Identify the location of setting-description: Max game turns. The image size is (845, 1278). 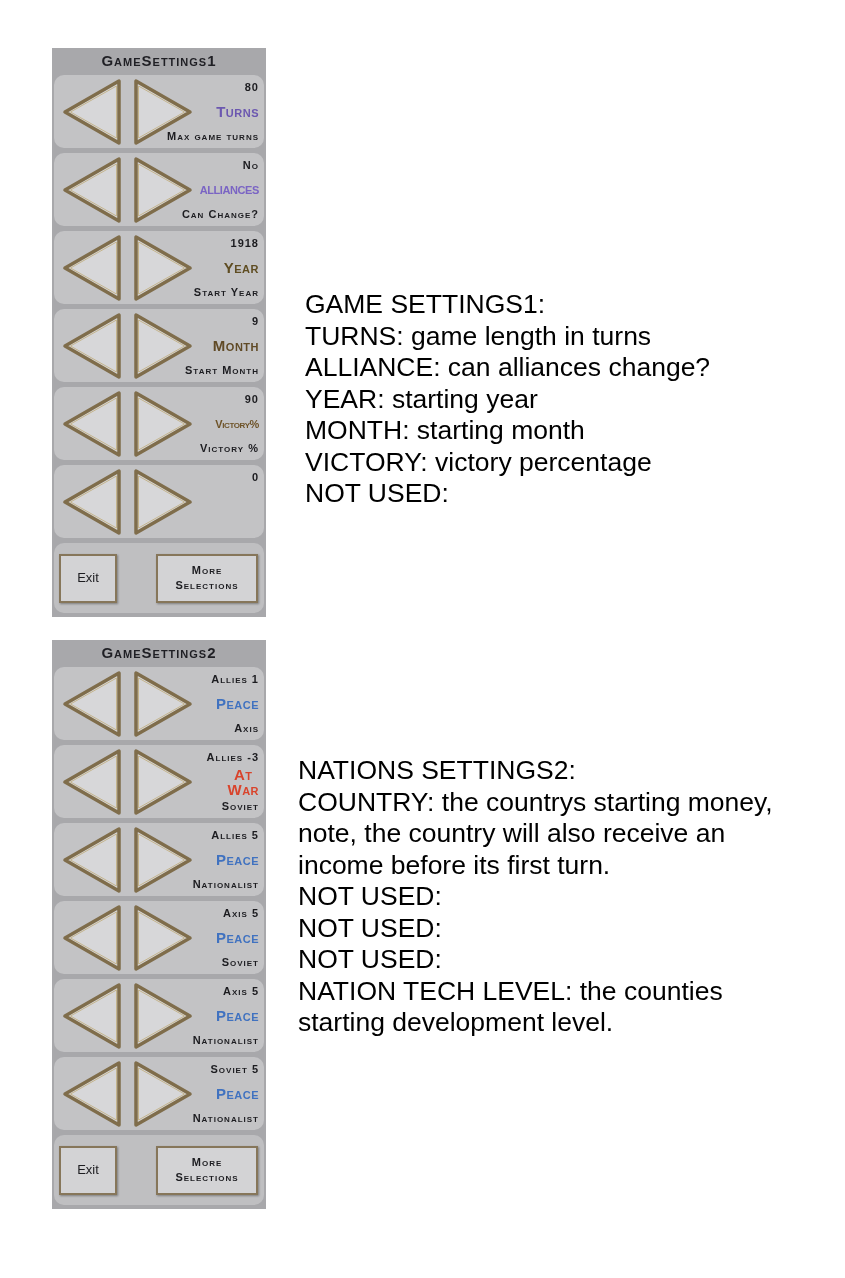
(213, 136).